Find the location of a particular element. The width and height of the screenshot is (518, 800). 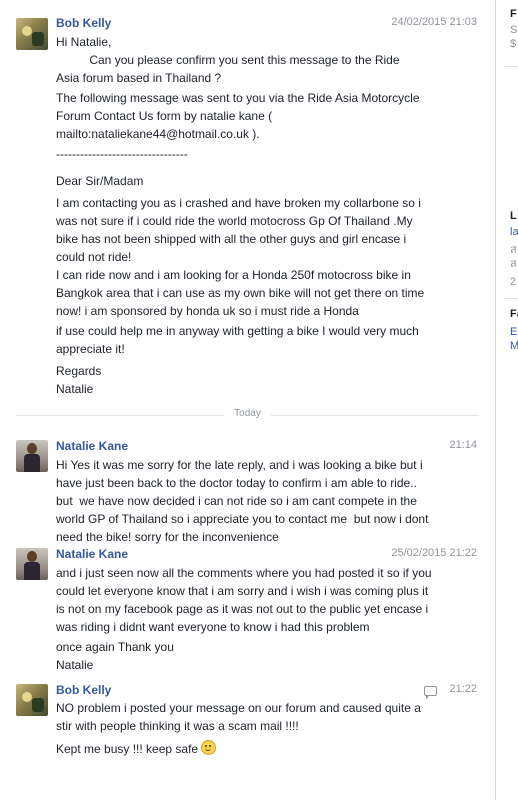

sidebar-heading: L is located at coordinates (513, 216).